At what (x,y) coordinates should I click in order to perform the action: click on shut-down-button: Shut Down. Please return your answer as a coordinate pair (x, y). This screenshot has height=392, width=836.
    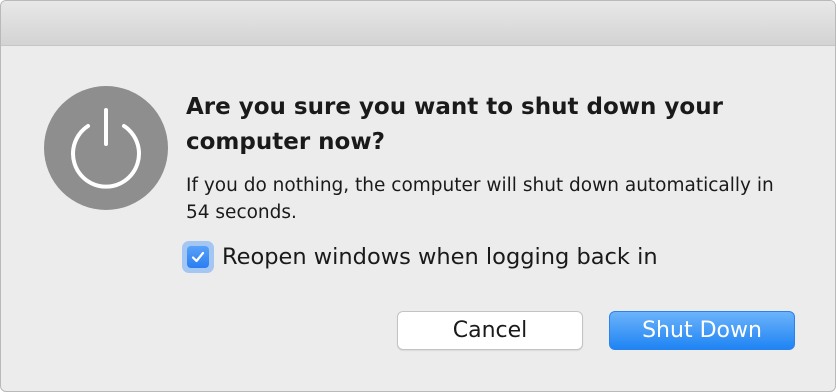
    Looking at the image, I should click on (702, 330).